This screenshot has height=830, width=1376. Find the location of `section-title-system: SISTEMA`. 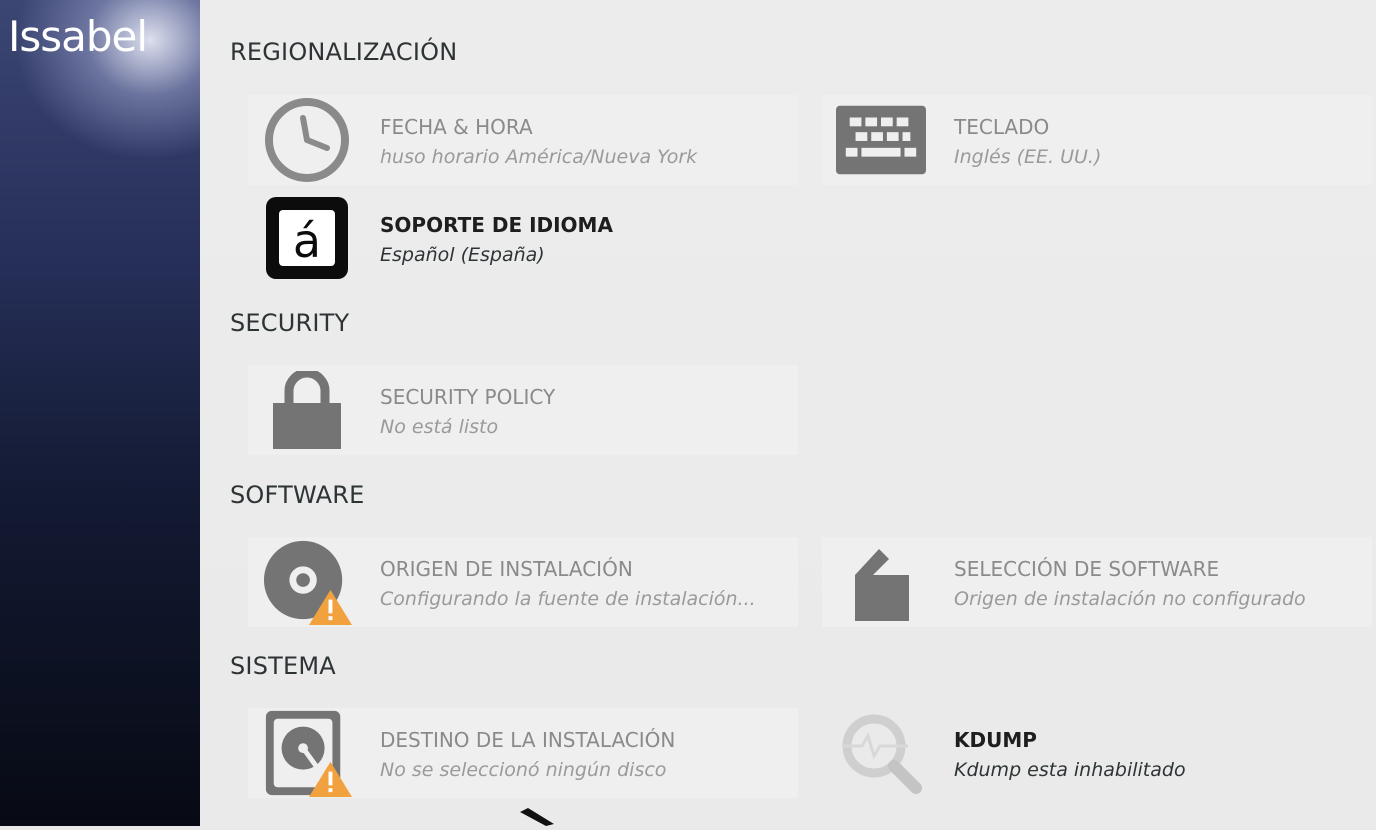

section-title-system: SISTEMA is located at coordinates (283, 666).